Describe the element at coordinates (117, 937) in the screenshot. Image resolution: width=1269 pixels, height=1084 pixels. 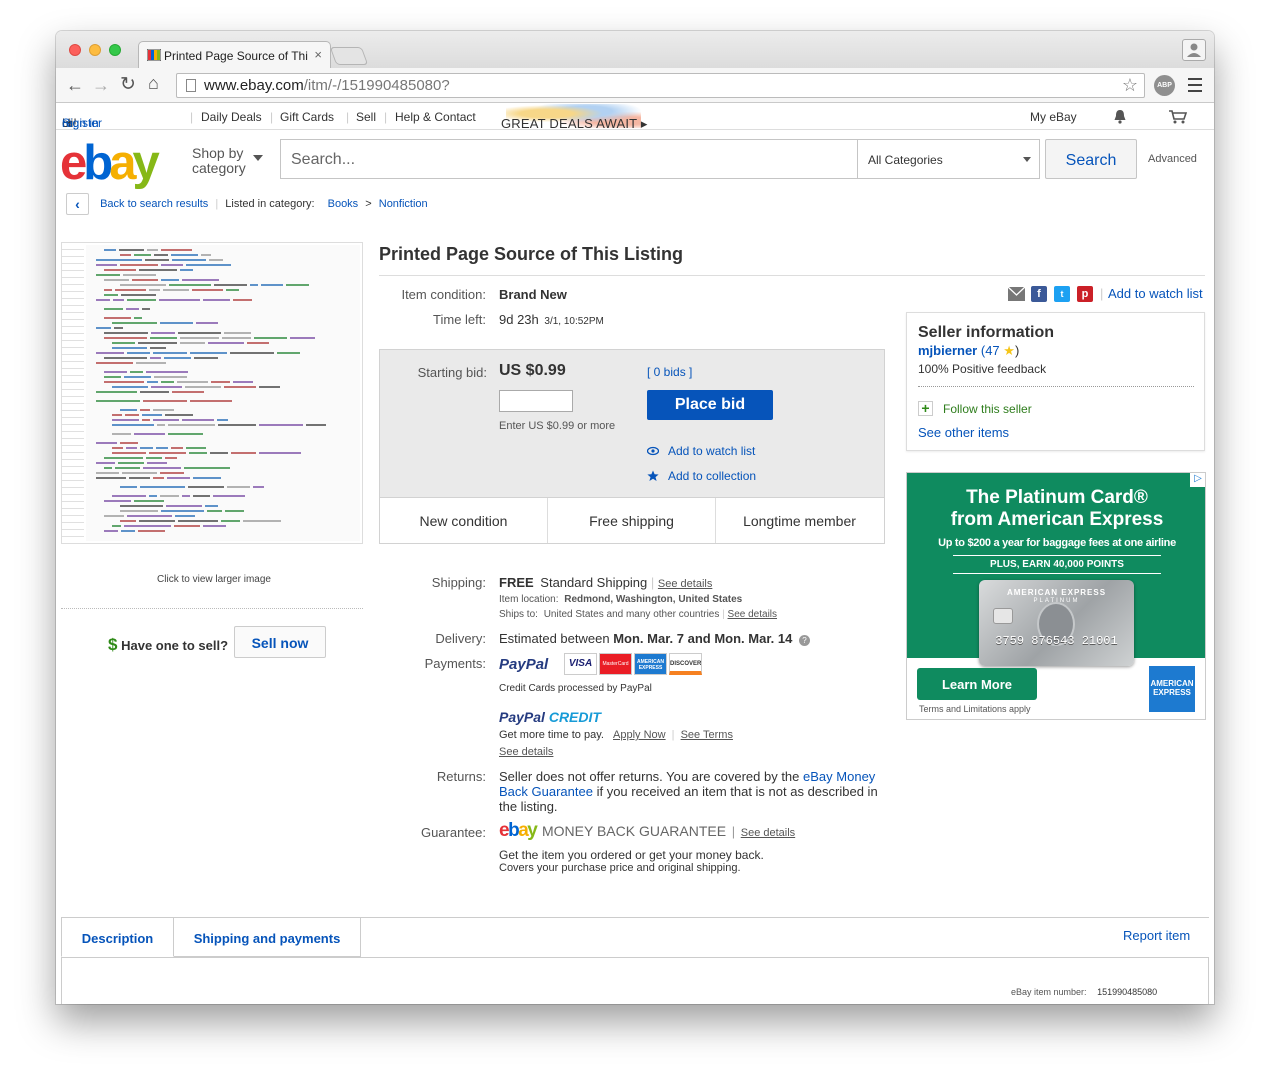
I see `tab-description: Description` at that location.